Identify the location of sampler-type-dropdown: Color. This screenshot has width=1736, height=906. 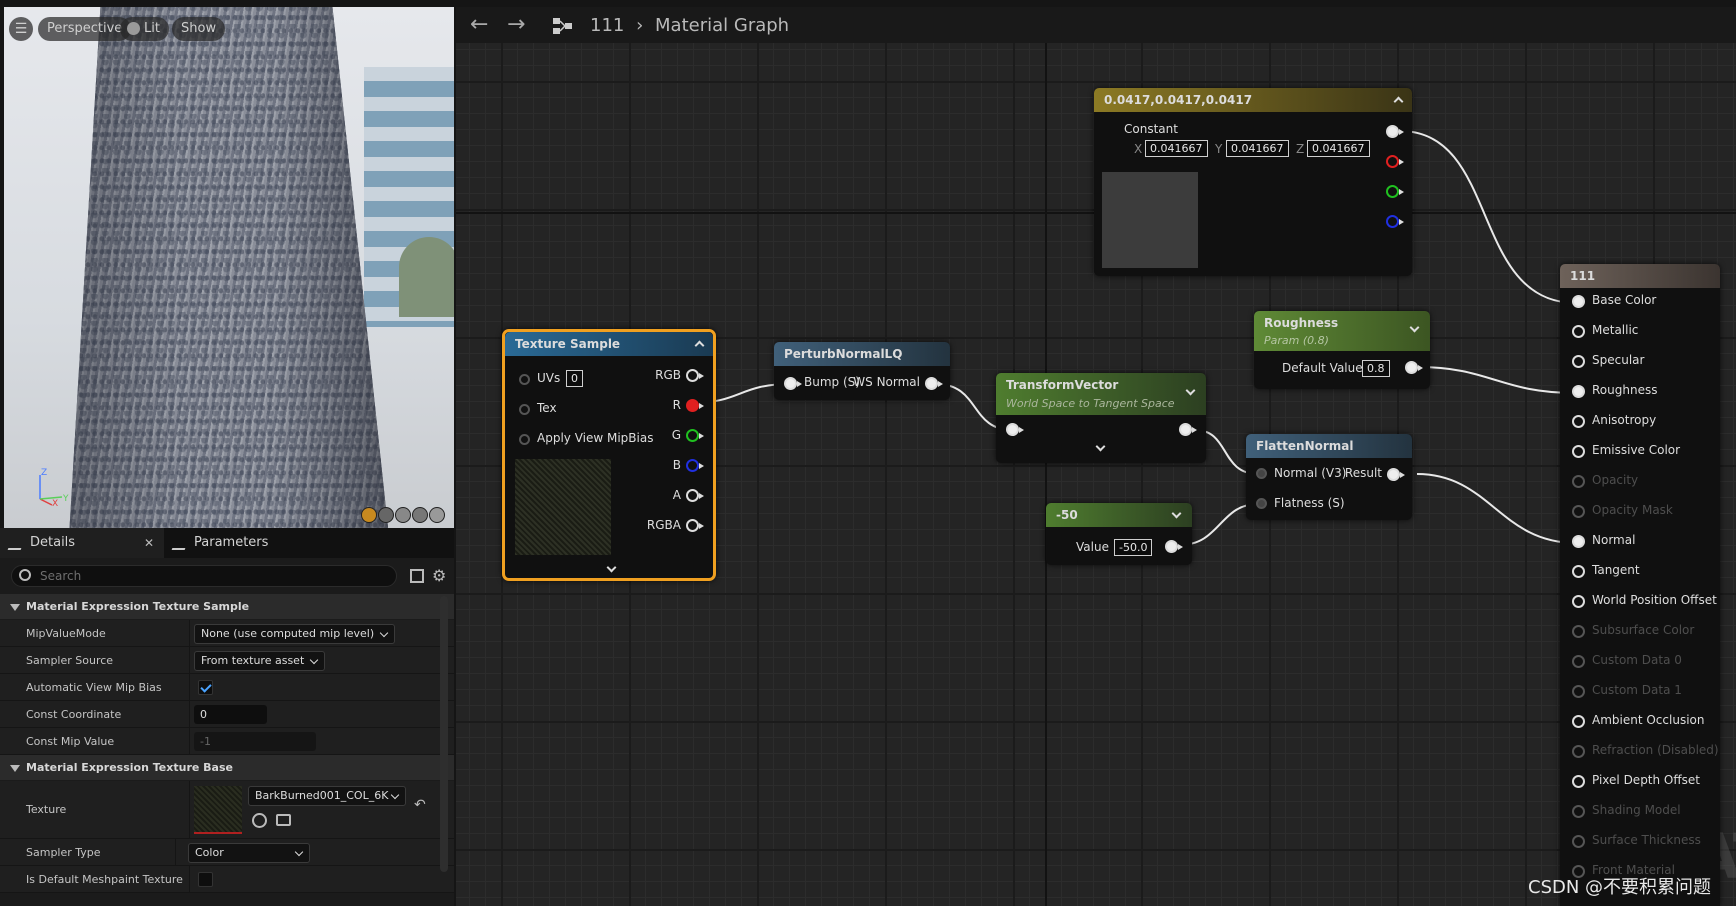
(249, 853).